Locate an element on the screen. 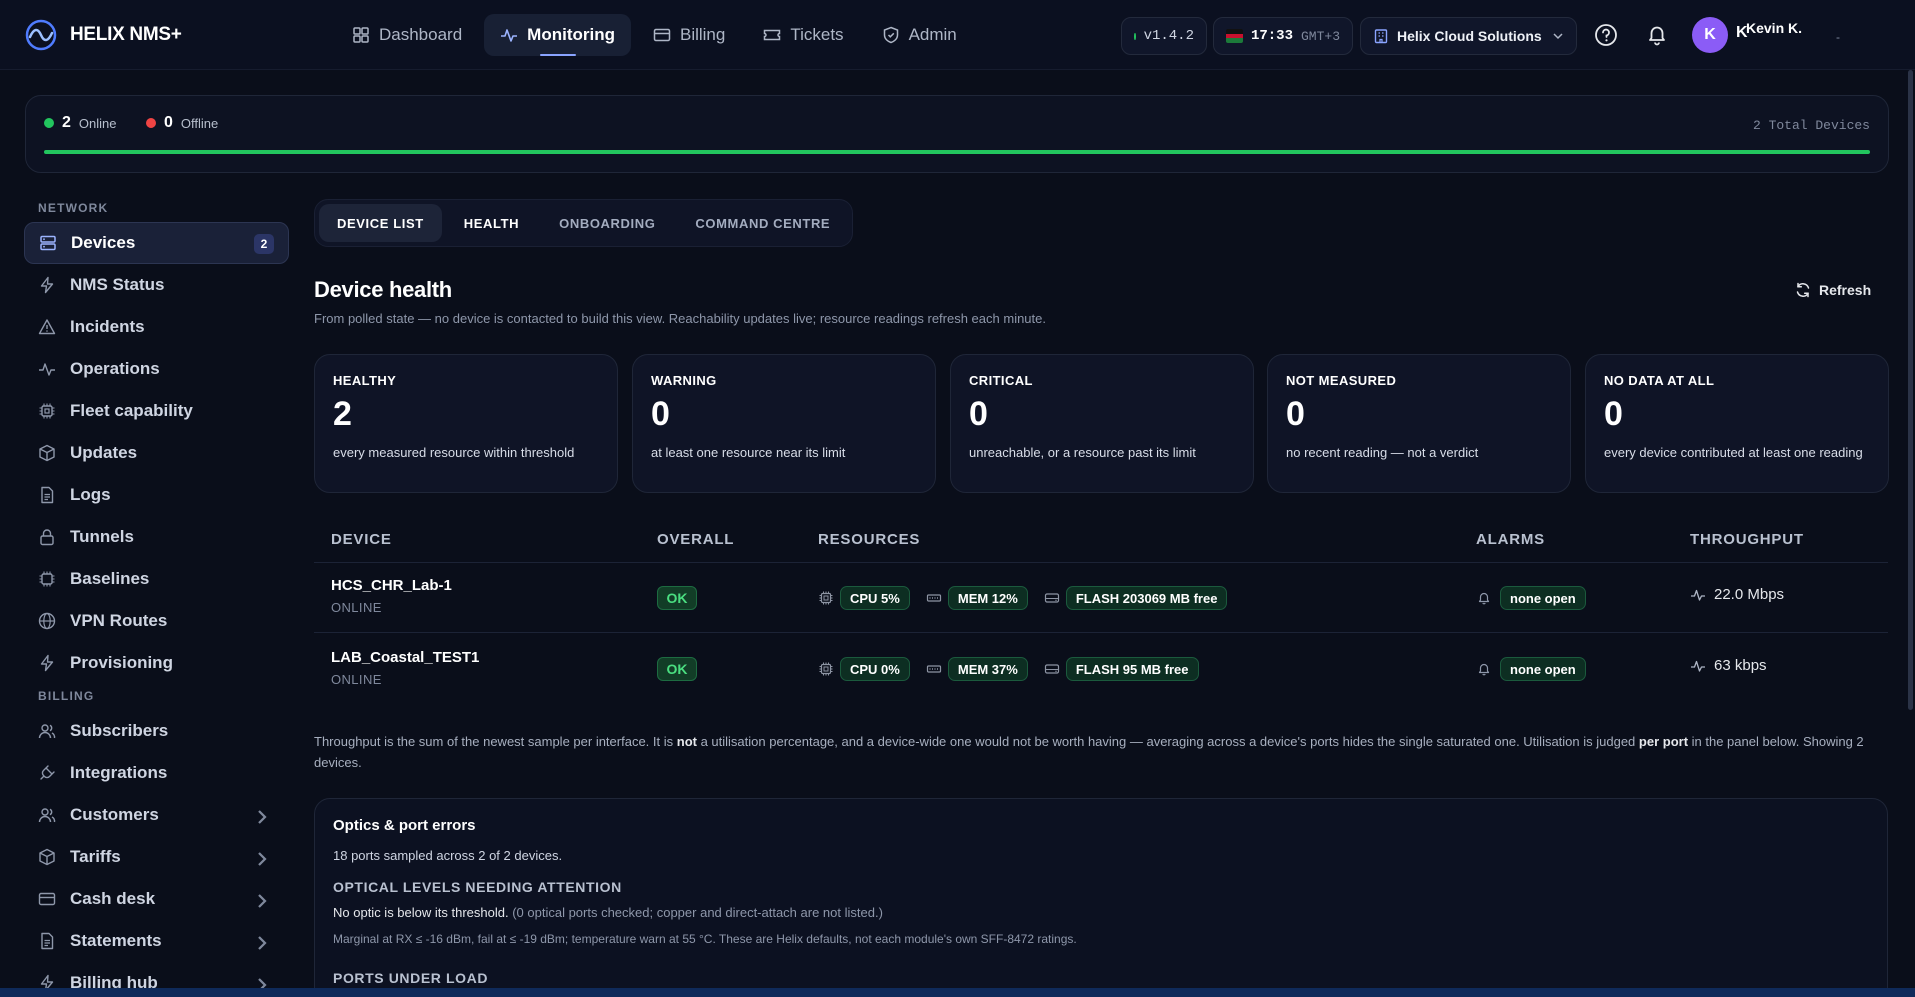 The image size is (1915, 997). user-name: Kevin K. is located at coordinates (1774, 28).